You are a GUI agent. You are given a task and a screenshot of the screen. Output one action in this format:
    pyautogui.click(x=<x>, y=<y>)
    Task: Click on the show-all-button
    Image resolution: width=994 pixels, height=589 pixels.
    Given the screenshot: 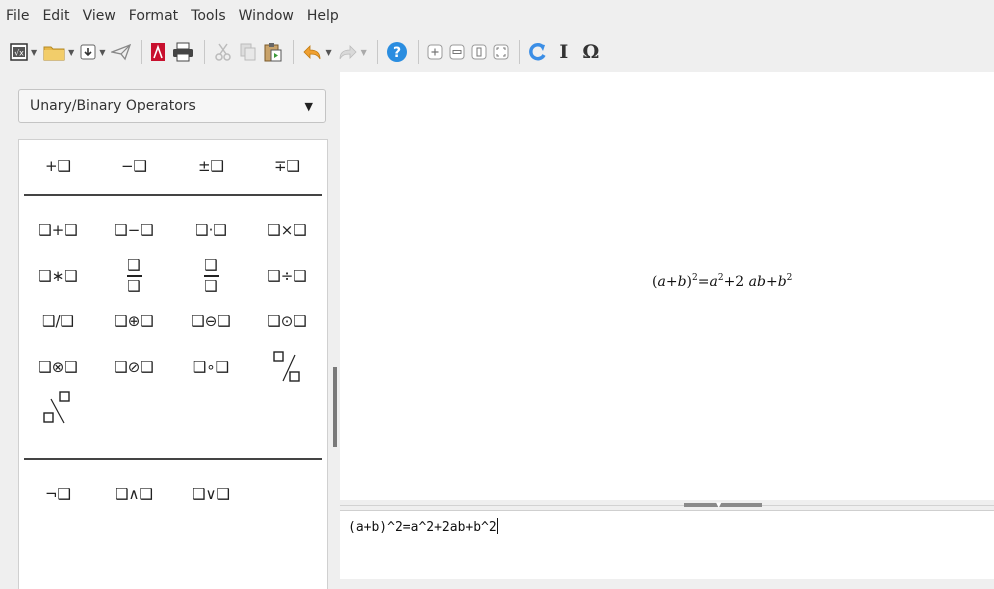 What is the action you would take?
    pyautogui.click(x=501, y=52)
    